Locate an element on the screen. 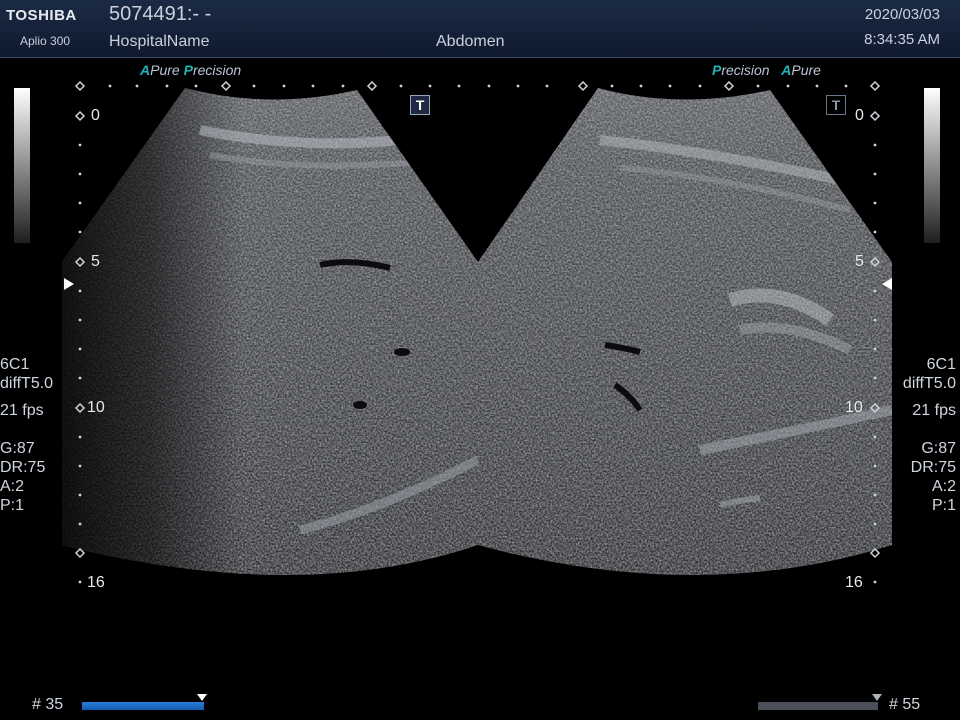 This screenshot has height=720, width=960. left-depth-16: 16 is located at coordinates (96, 582).